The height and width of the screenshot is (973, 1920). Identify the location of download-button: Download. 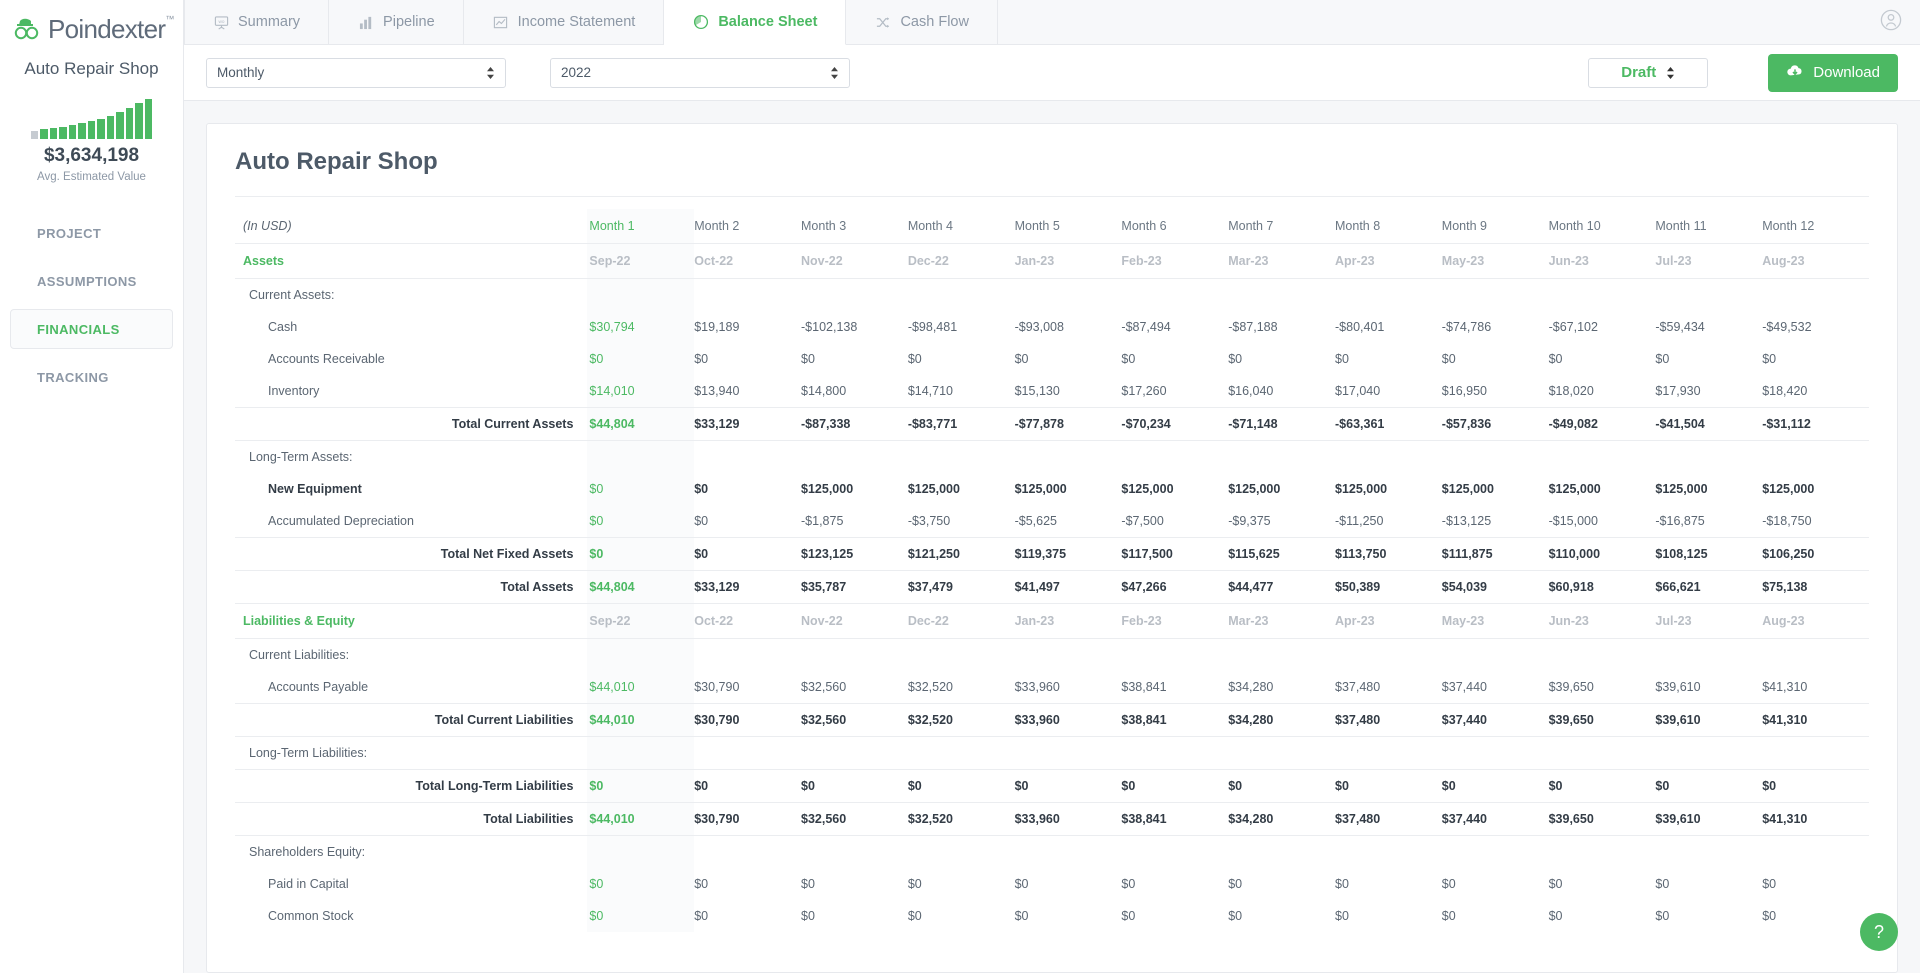
(1833, 72).